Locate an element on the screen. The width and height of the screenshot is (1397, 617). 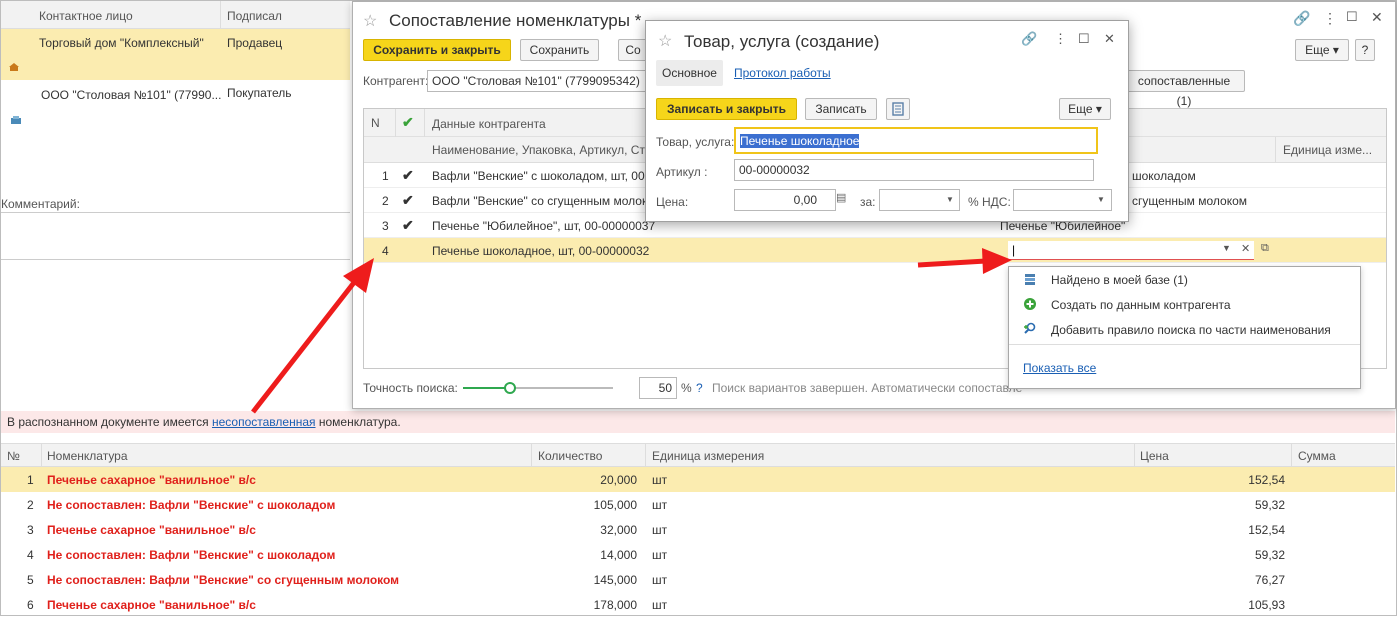
row-qty: 145,000 is located at coordinates (615, 580).